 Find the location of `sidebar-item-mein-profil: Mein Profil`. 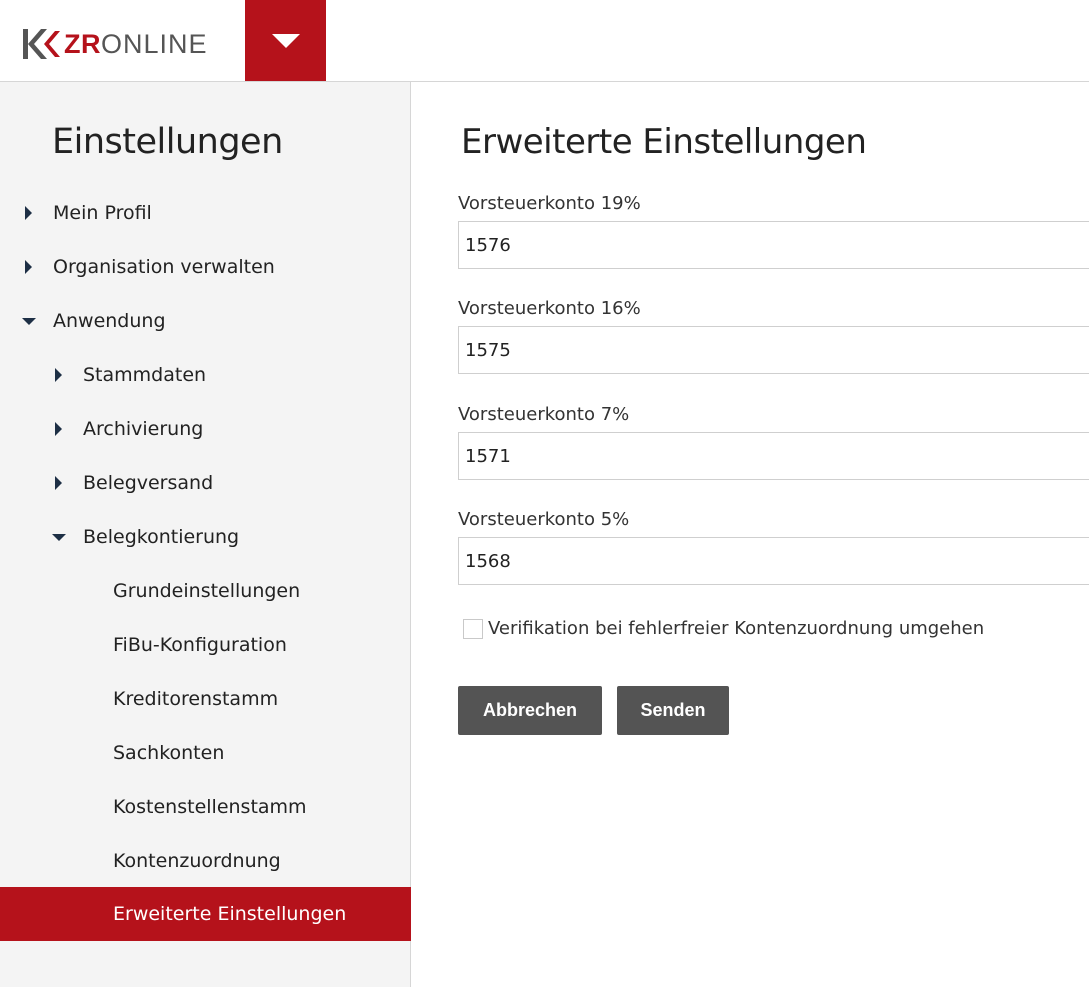

sidebar-item-mein-profil: Mein Profil is located at coordinates (205, 213).